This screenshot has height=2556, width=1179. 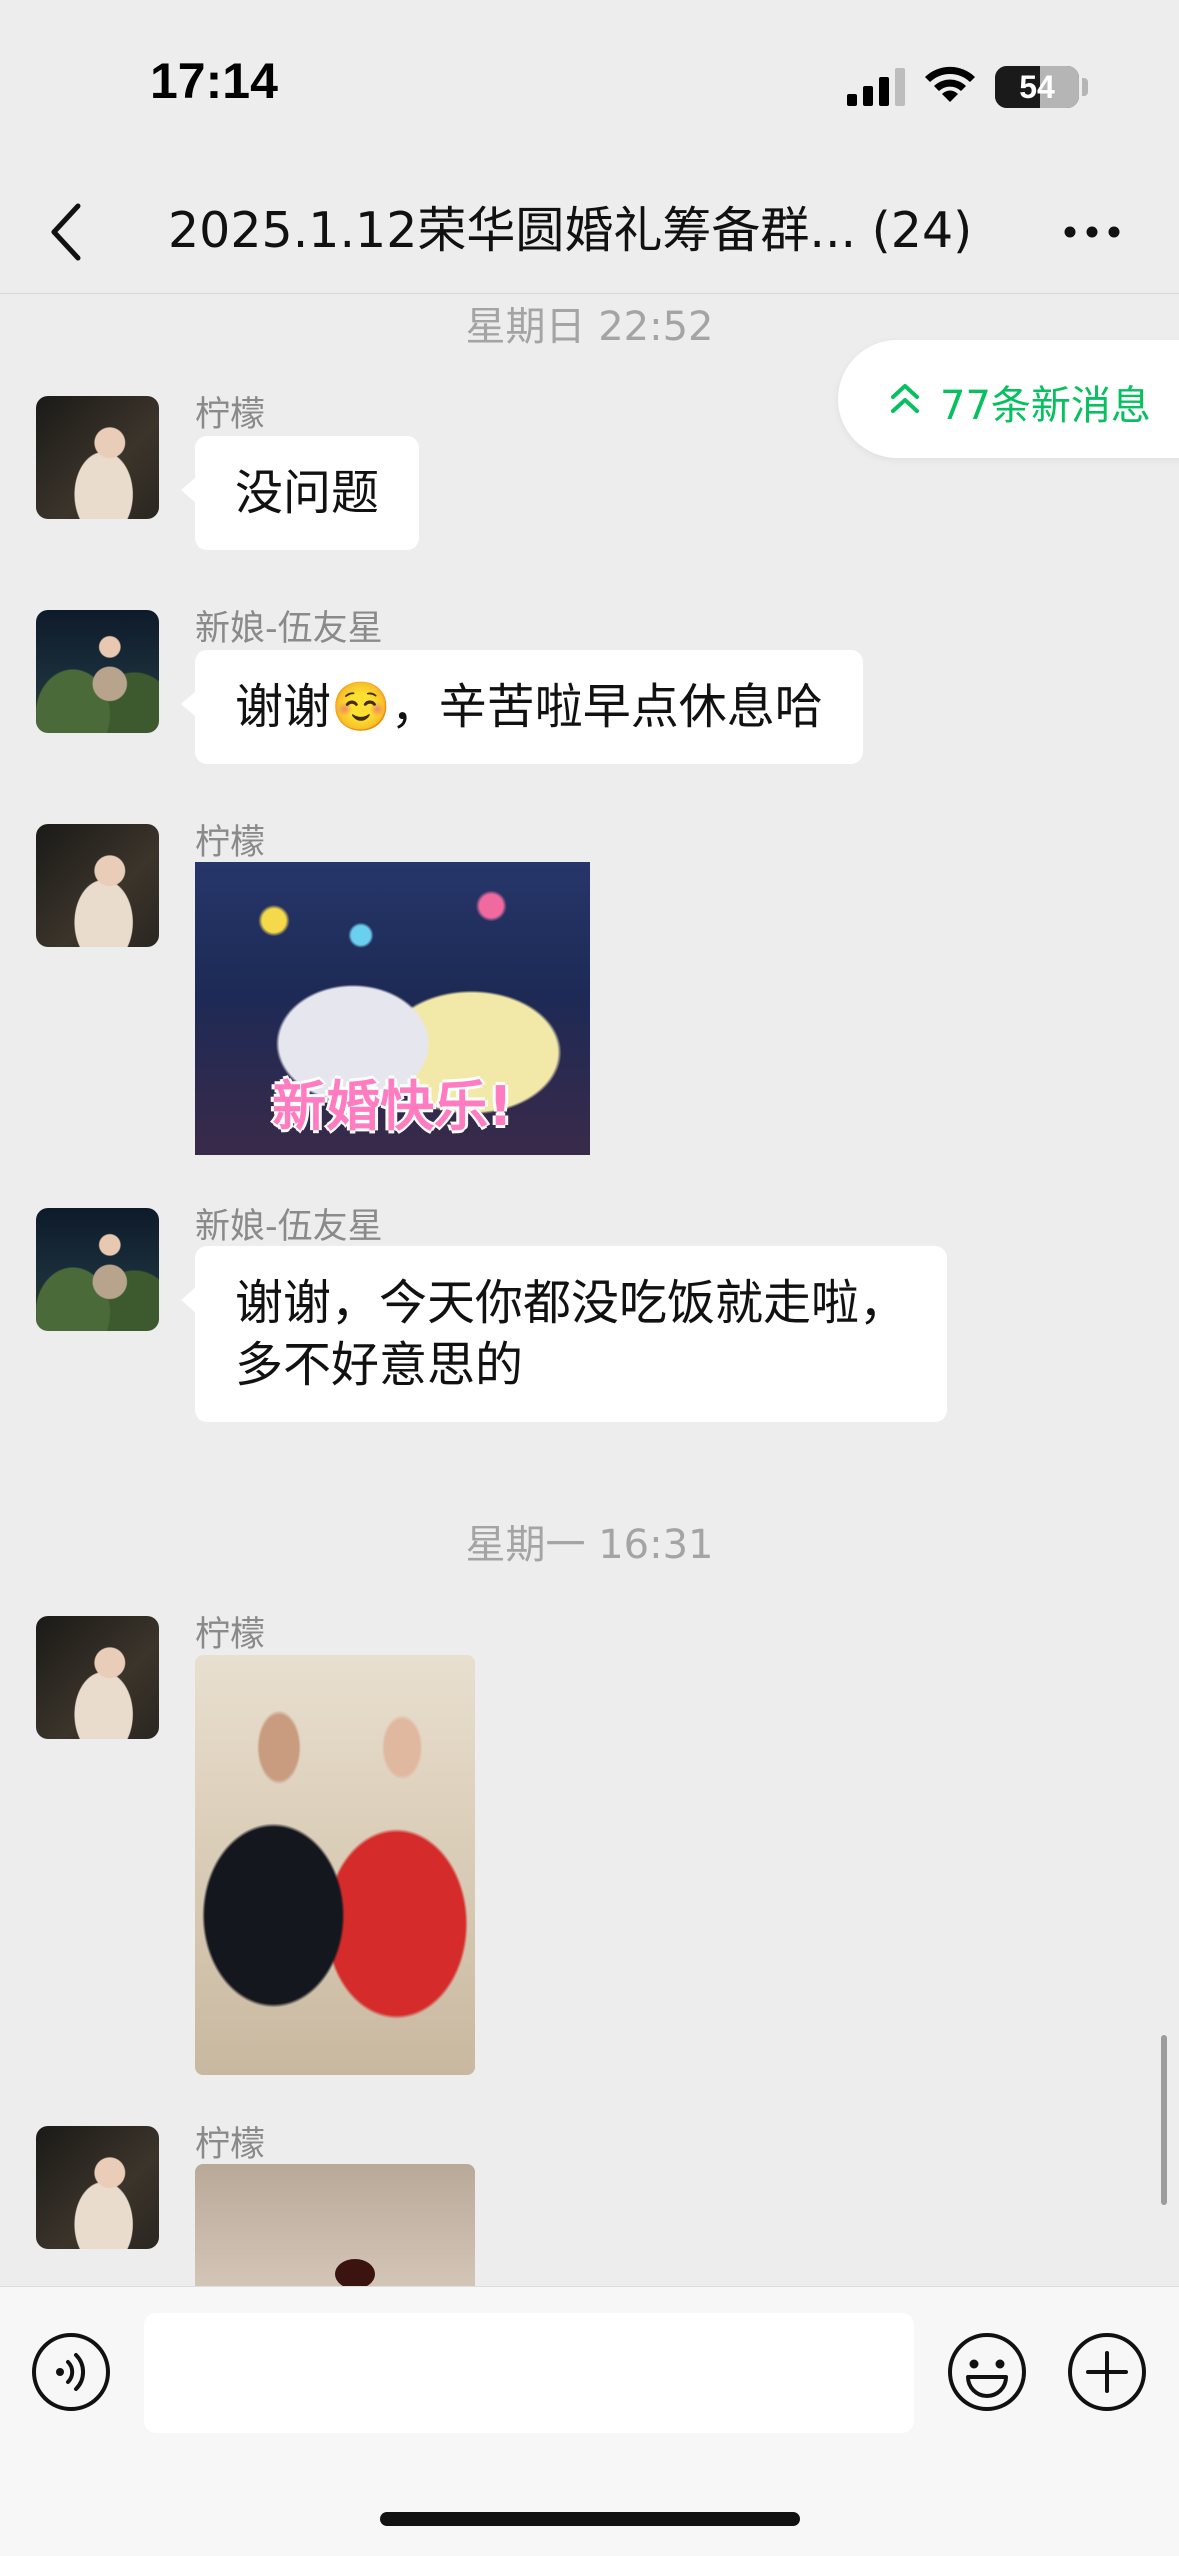 I want to click on message-bubble: 没问题, so click(x=300, y=493).